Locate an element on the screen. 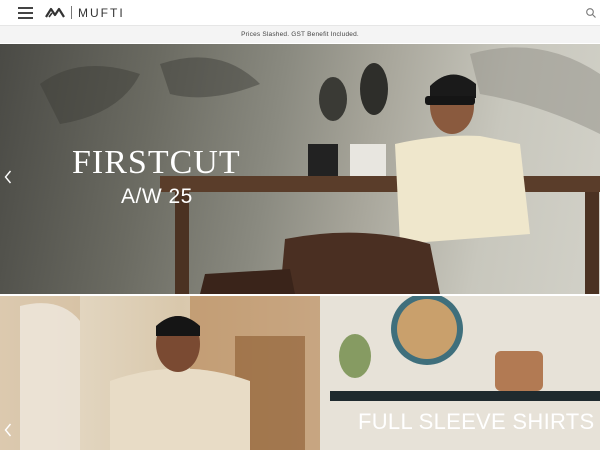 Image resolution: width=600 pixels, height=450 pixels. promo-strip: Prices Slashed. GST Benefit Included. is located at coordinates (300, 34).